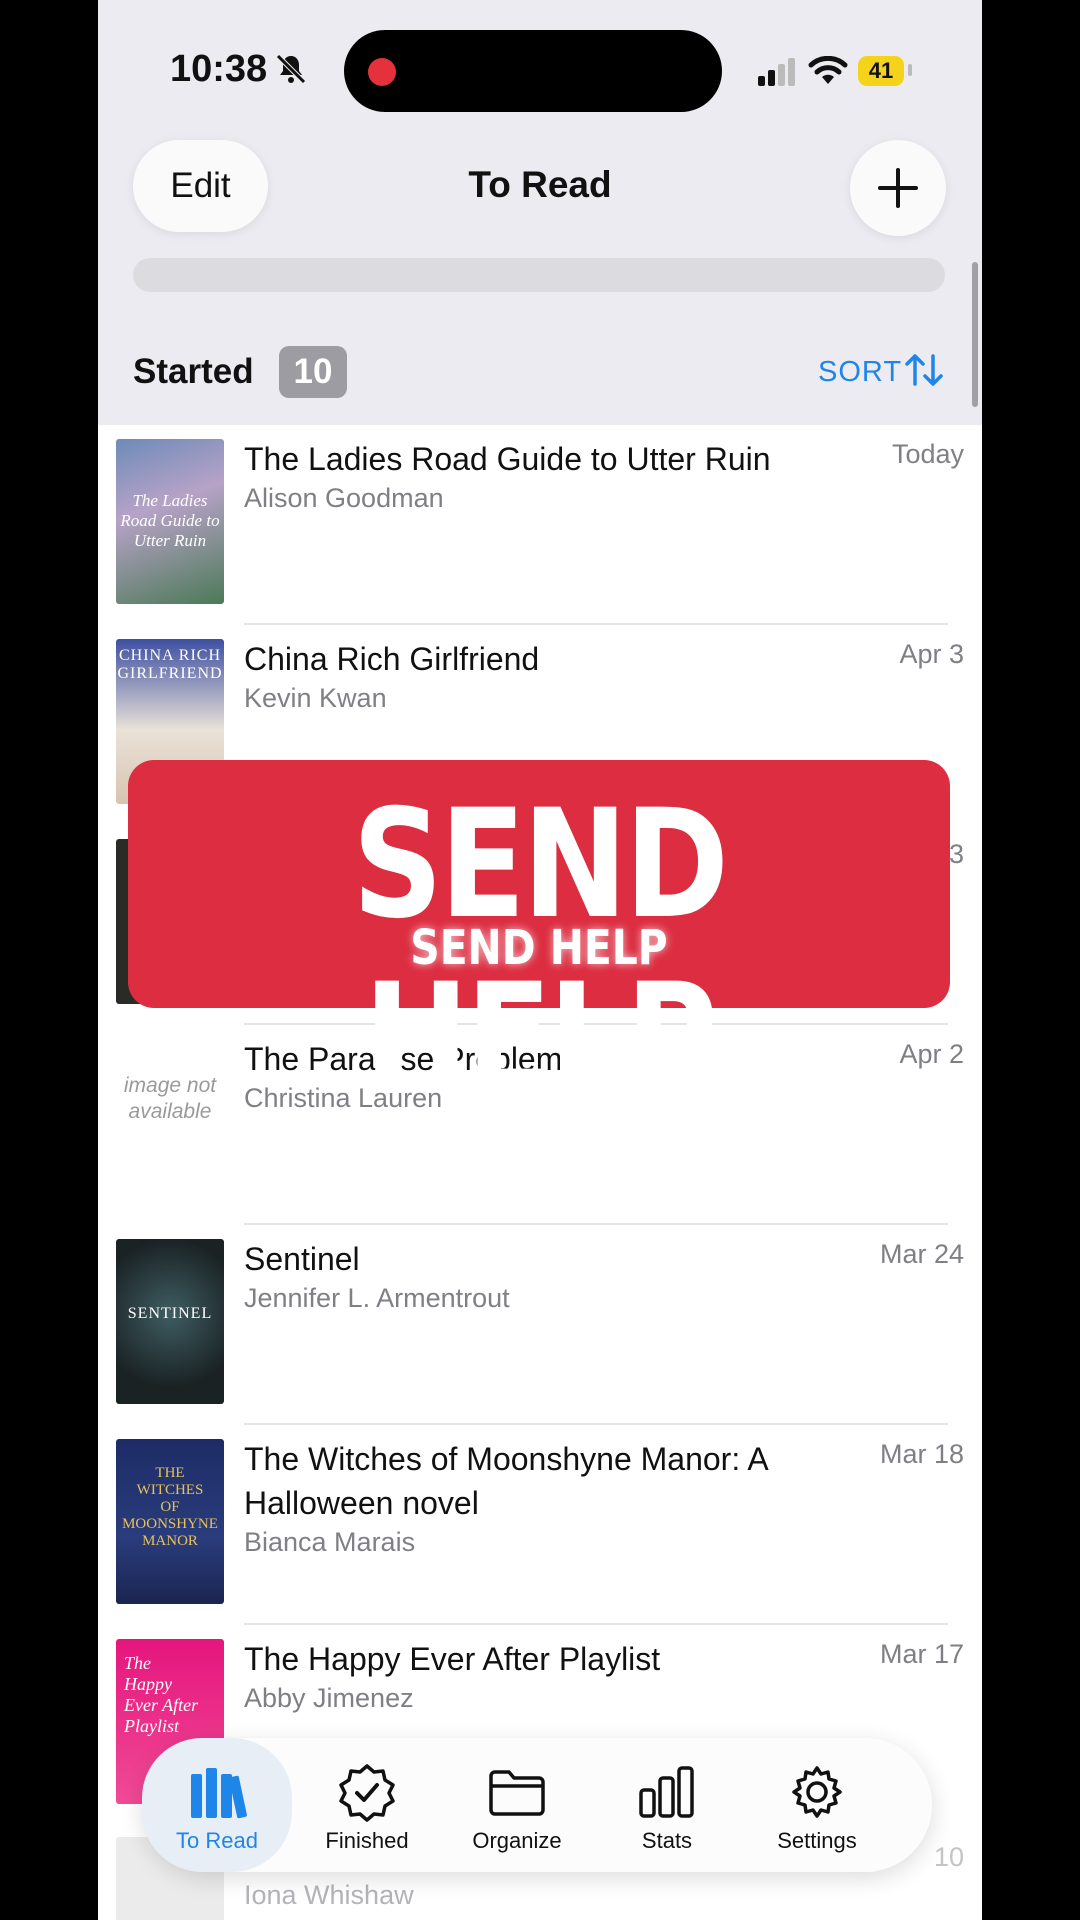 The width and height of the screenshot is (1080, 1920). I want to click on book-title: The Happy Ever After Playlist, so click(452, 1659).